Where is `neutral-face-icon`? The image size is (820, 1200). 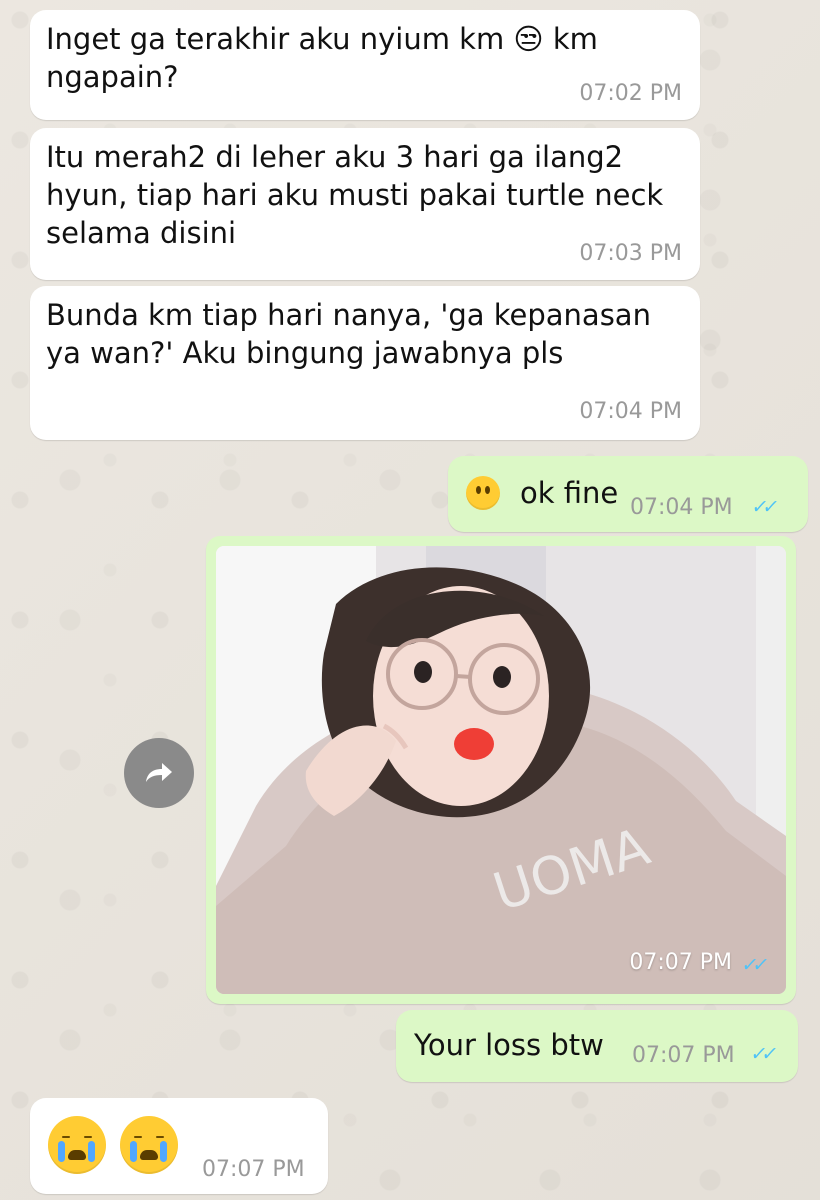
neutral-face-icon is located at coordinates (483, 493).